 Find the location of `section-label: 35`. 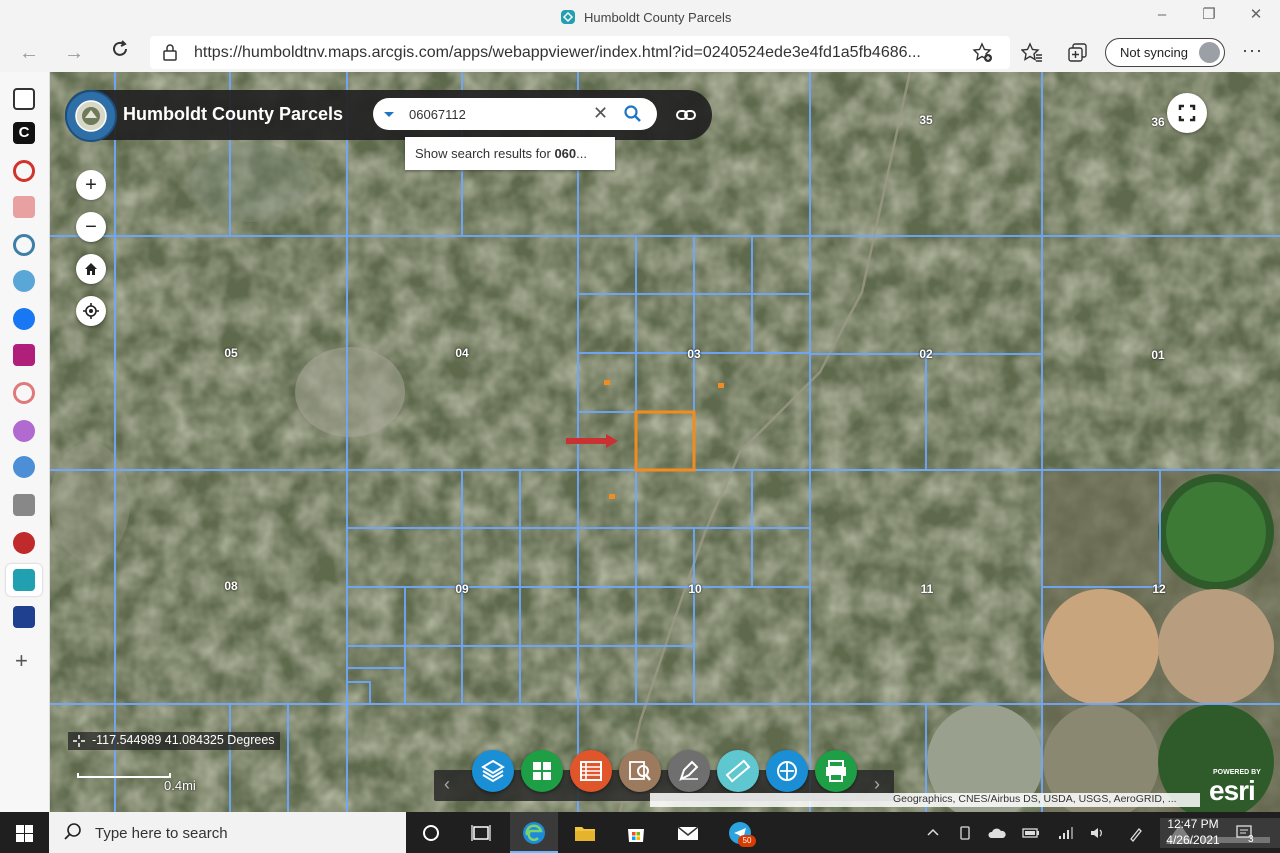

section-label: 35 is located at coordinates (926, 120).